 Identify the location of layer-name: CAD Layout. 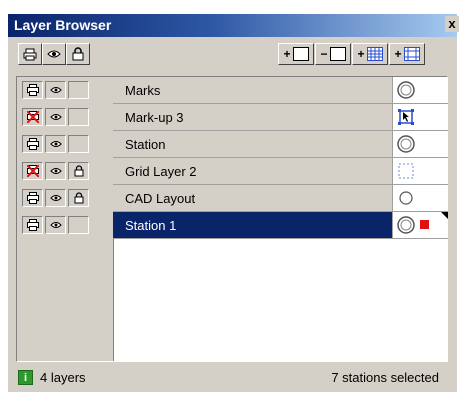
(160, 198).